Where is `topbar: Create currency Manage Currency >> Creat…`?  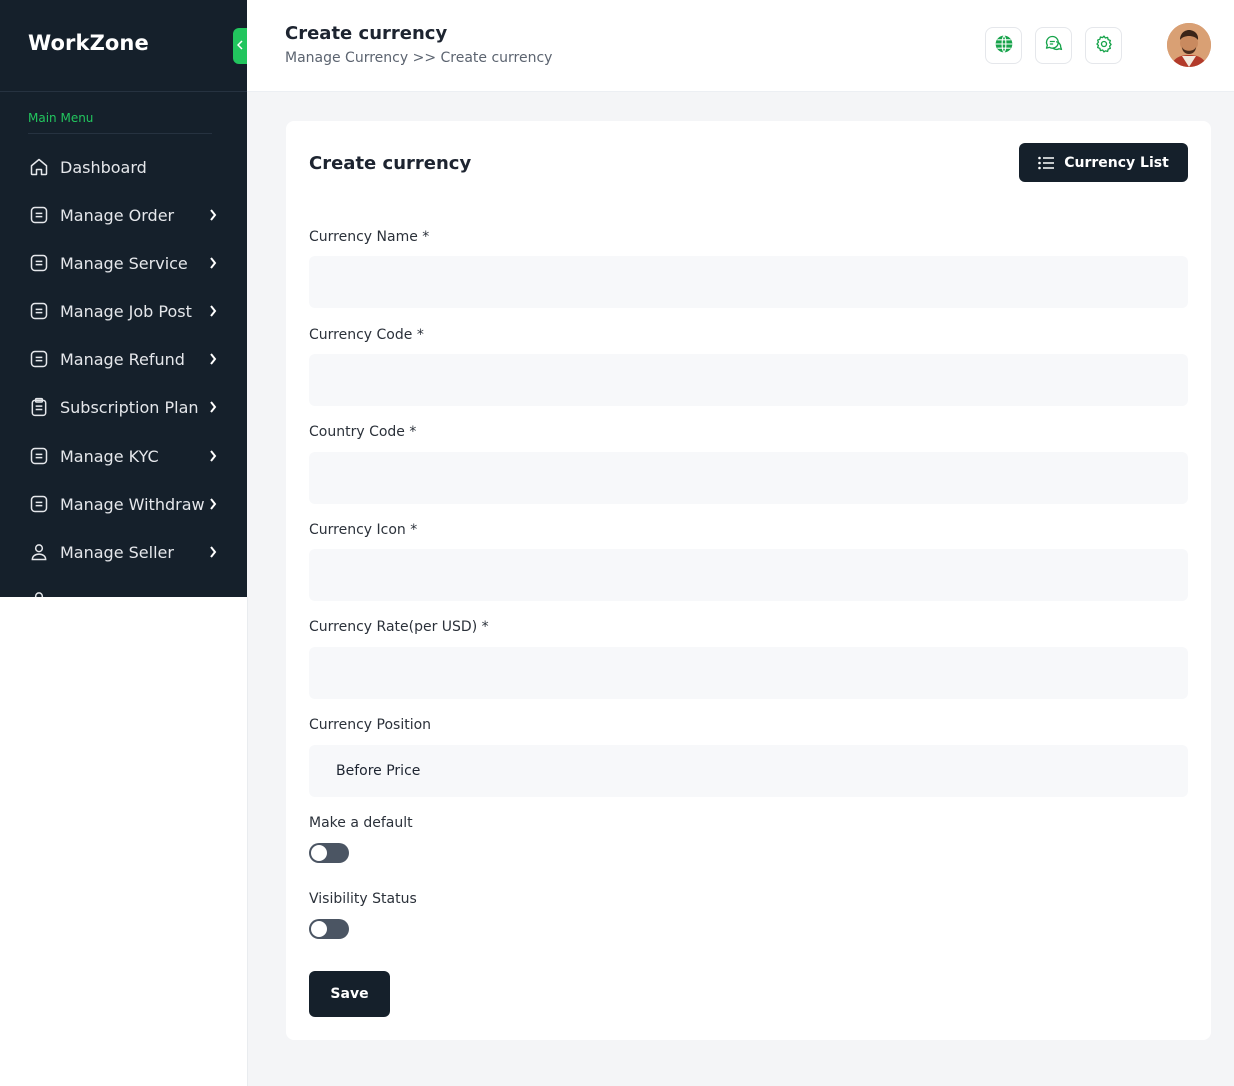
topbar: Create currency Manage Currency >> Creat… is located at coordinates (740, 46).